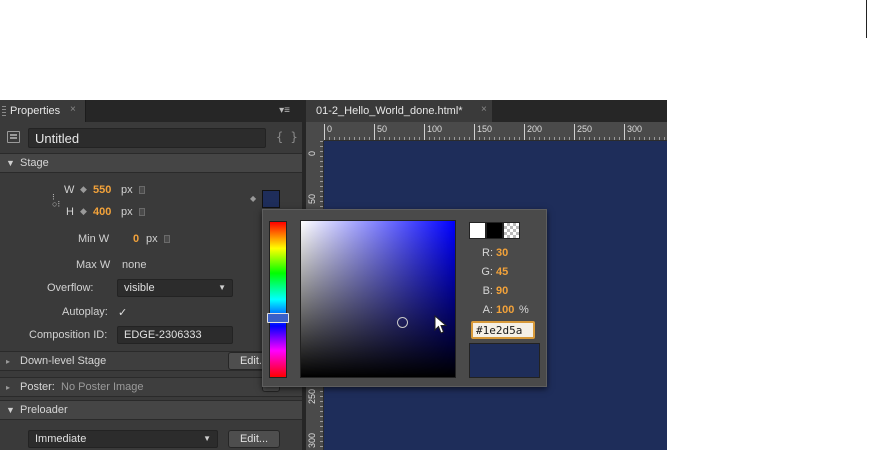 This screenshot has height=450, width=869. I want to click on hex-color-input: #1e2d5a, so click(503, 330).